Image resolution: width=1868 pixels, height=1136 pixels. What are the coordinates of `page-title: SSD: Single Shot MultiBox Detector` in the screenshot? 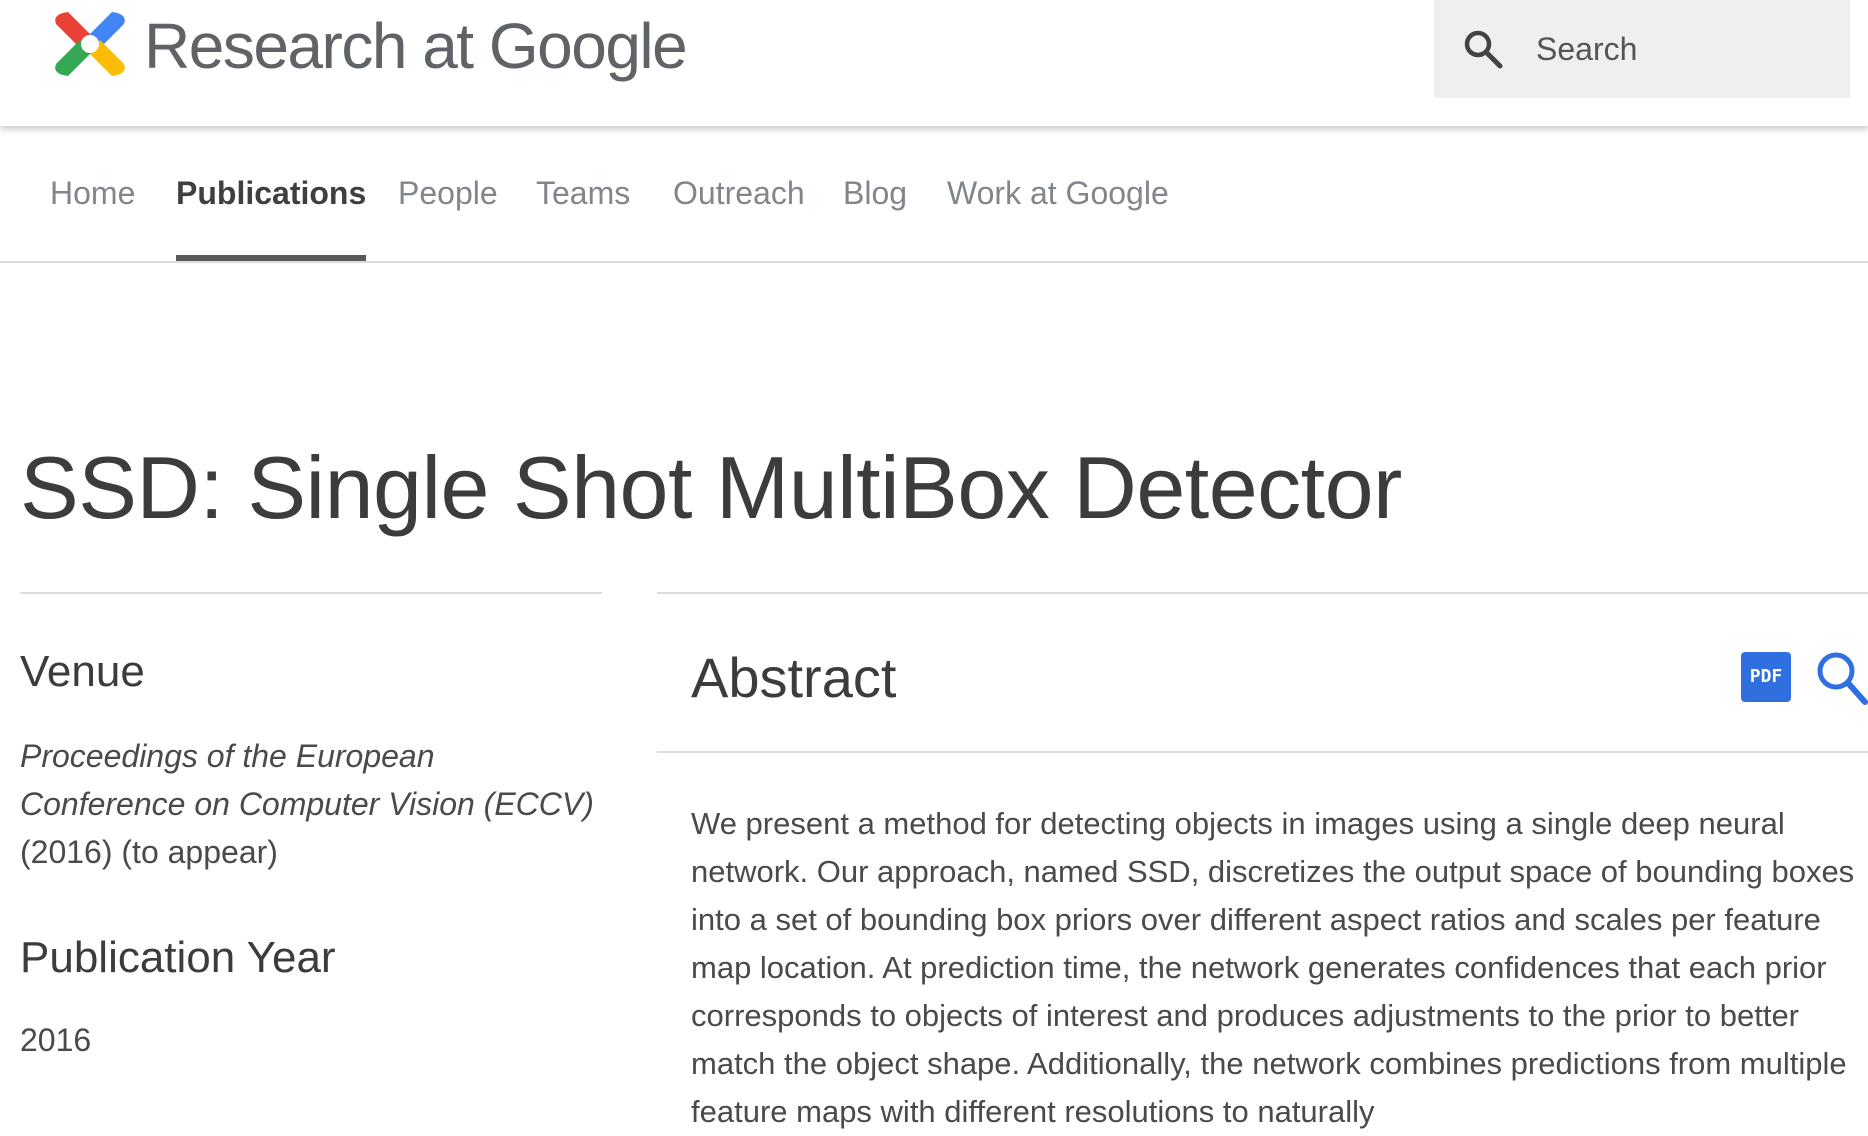 It's located at (711, 487).